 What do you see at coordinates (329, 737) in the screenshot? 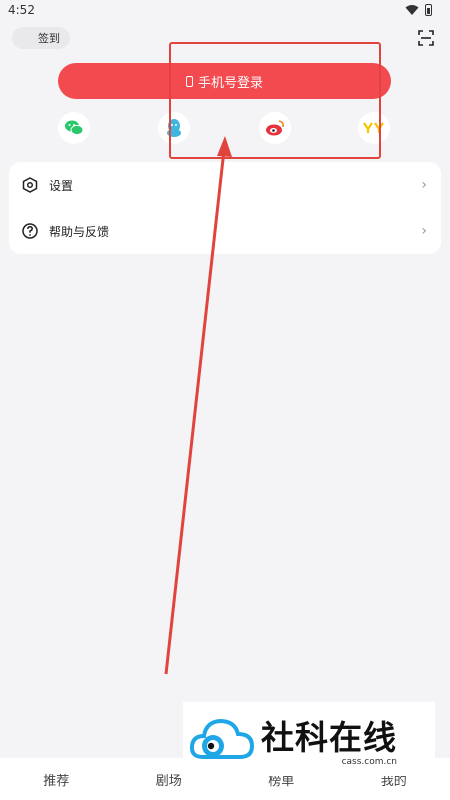
I see `watermark-title: 社科在线` at bounding box center [329, 737].